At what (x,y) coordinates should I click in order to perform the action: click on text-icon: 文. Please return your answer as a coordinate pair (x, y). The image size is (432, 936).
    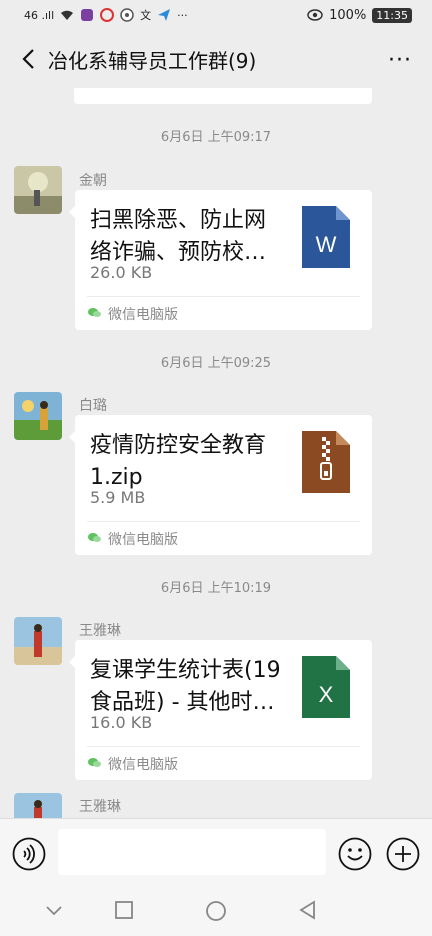
    Looking at the image, I should click on (146, 15).